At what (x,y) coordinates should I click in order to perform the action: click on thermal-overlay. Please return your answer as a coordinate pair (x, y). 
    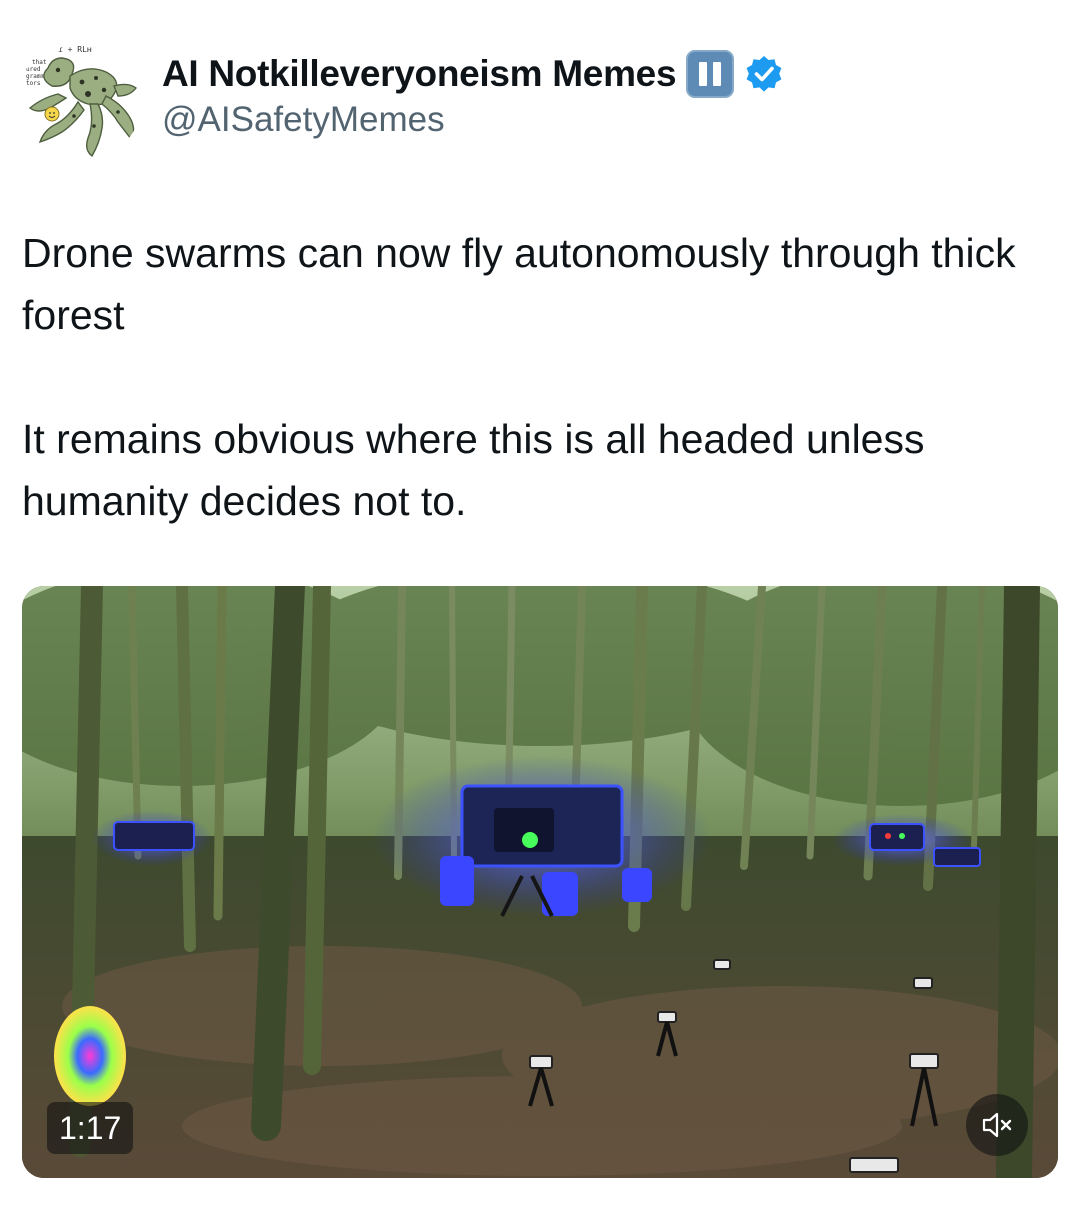
    Looking at the image, I should click on (90, 1056).